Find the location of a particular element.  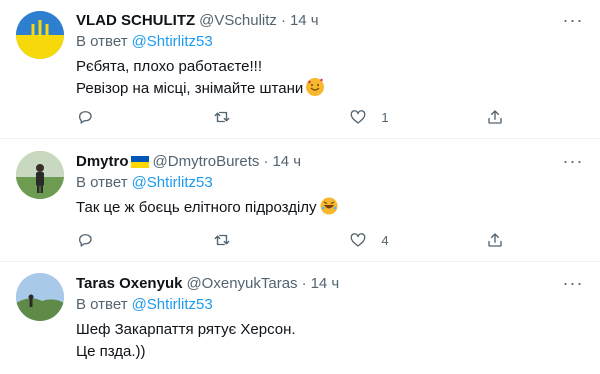

like-button: 1 is located at coordinates (379, 117).